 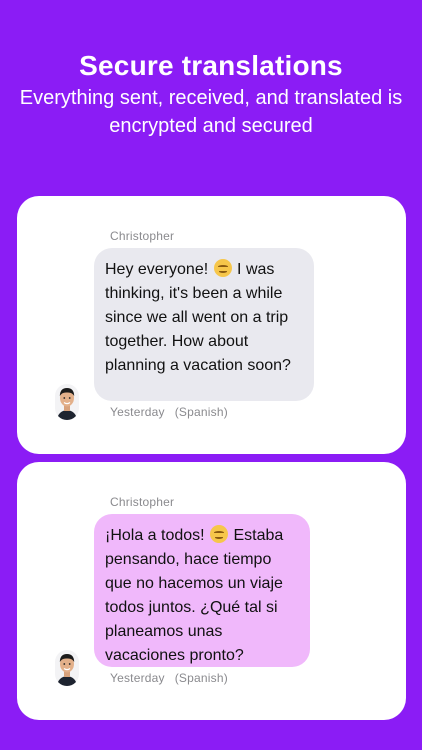 What do you see at coordinates (157, 535) in the screenshot?
I see `message-text-start: ¡Hola a todos!` at bounding box center [157, 535].